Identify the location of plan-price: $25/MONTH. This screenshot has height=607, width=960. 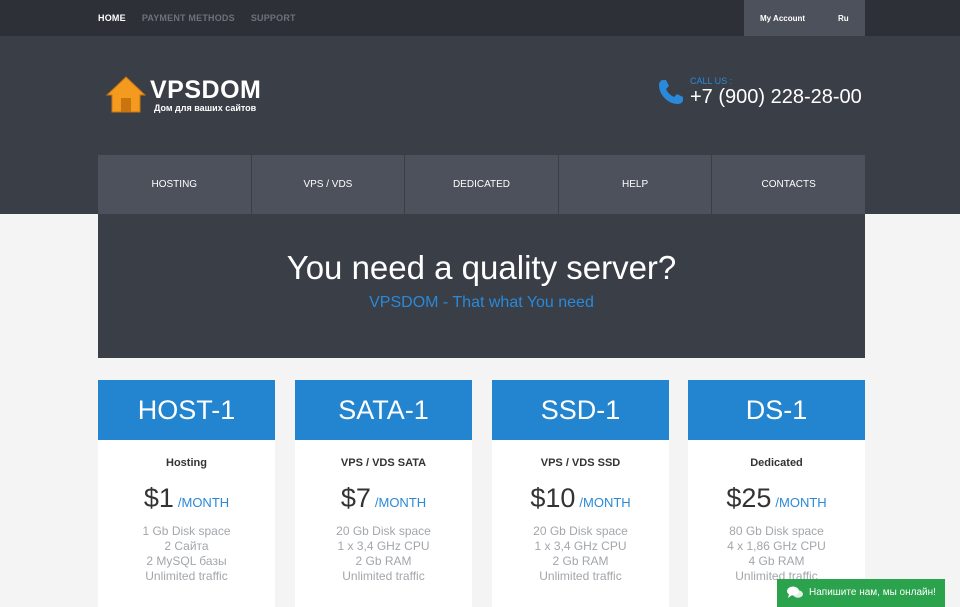
(776, 498).